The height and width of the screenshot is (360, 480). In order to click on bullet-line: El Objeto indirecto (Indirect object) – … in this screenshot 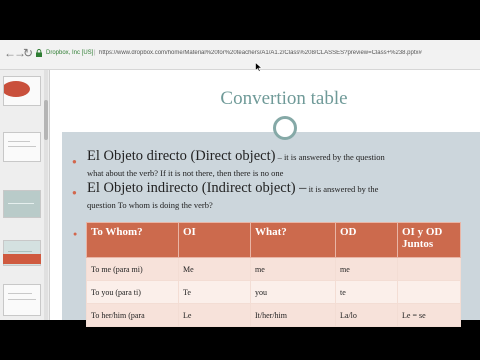, I will do `click(232, 188)`.